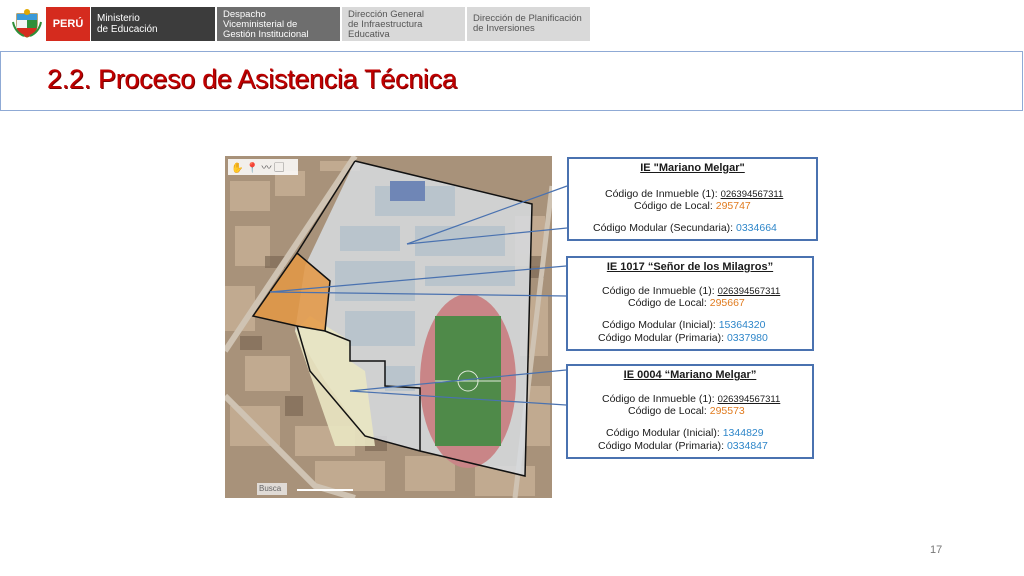 The height and width of the screenshot is (576, 1024). What do you see at coordinates (733, 206) in the screenshot?
I see `local-value: 295747` at bounding box center [733, 206].